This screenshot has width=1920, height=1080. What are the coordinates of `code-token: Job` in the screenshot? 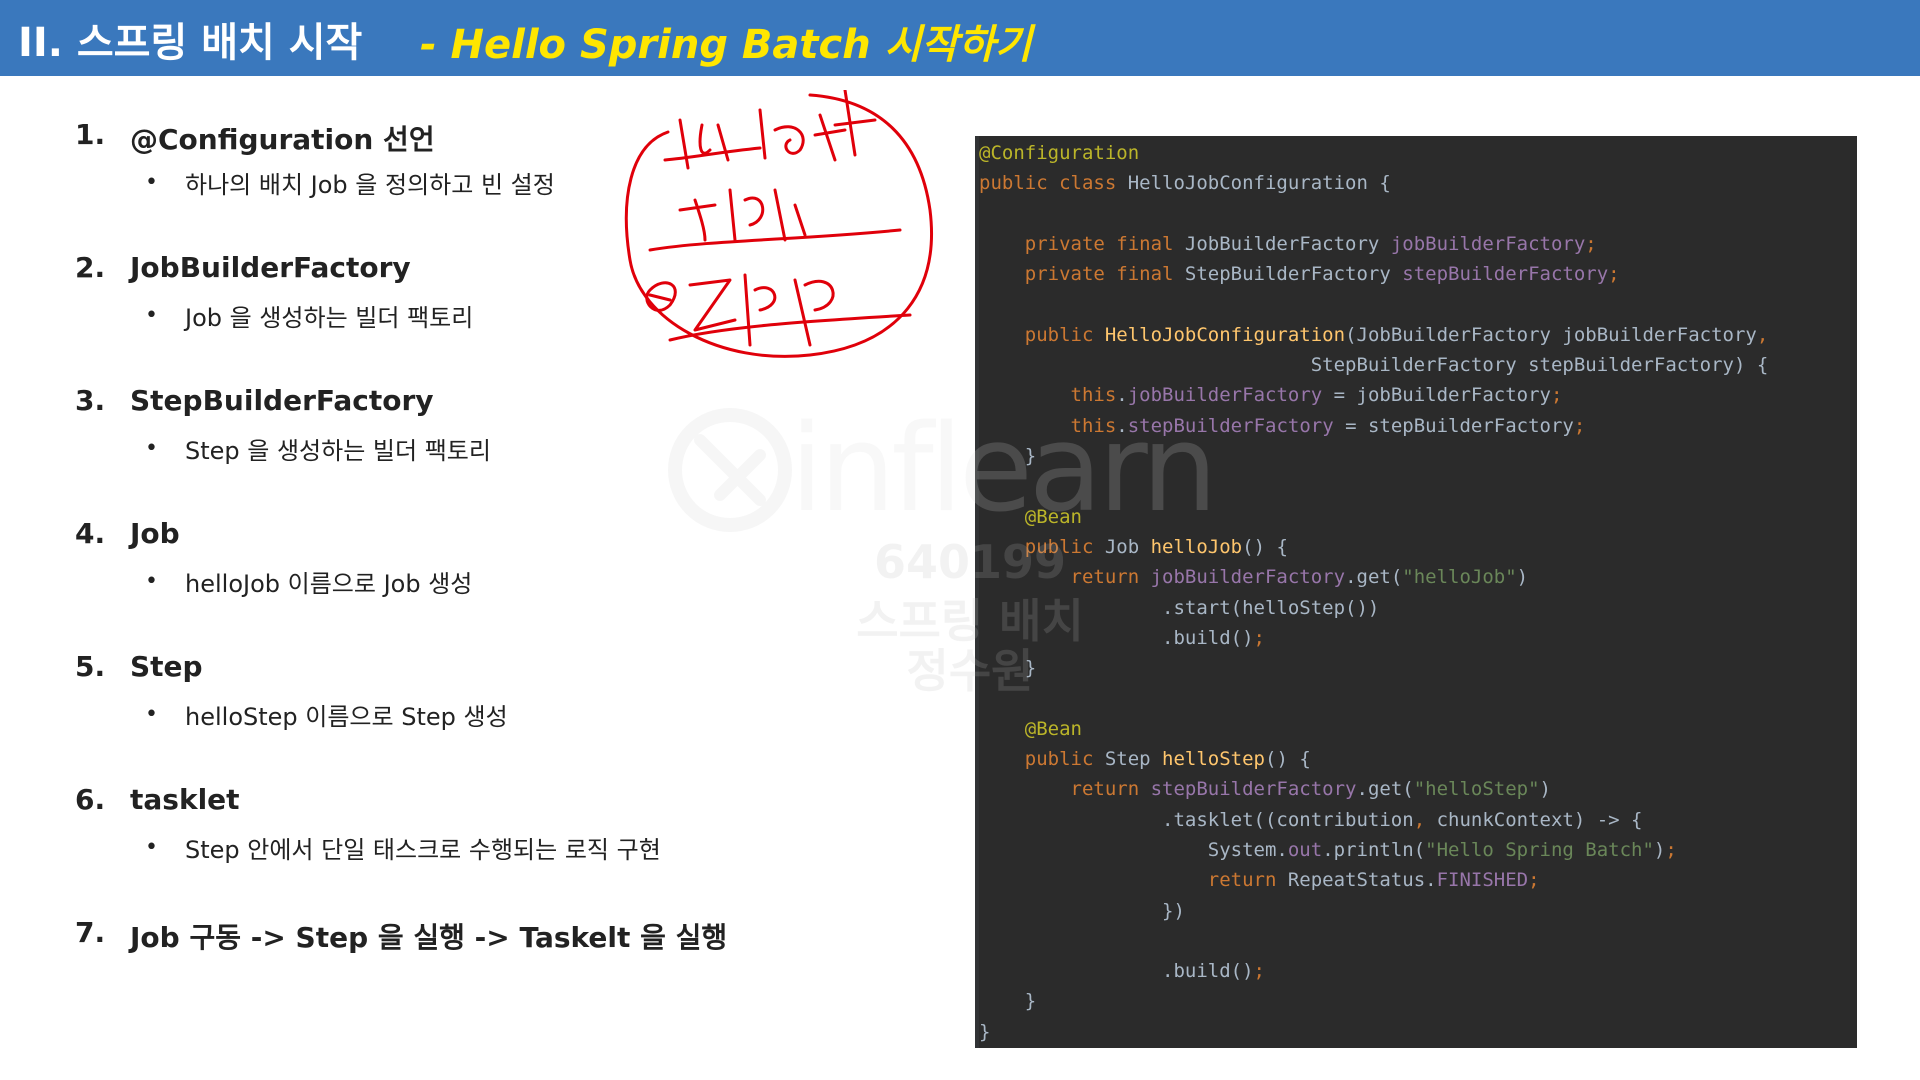 It's located at (1127, 546).